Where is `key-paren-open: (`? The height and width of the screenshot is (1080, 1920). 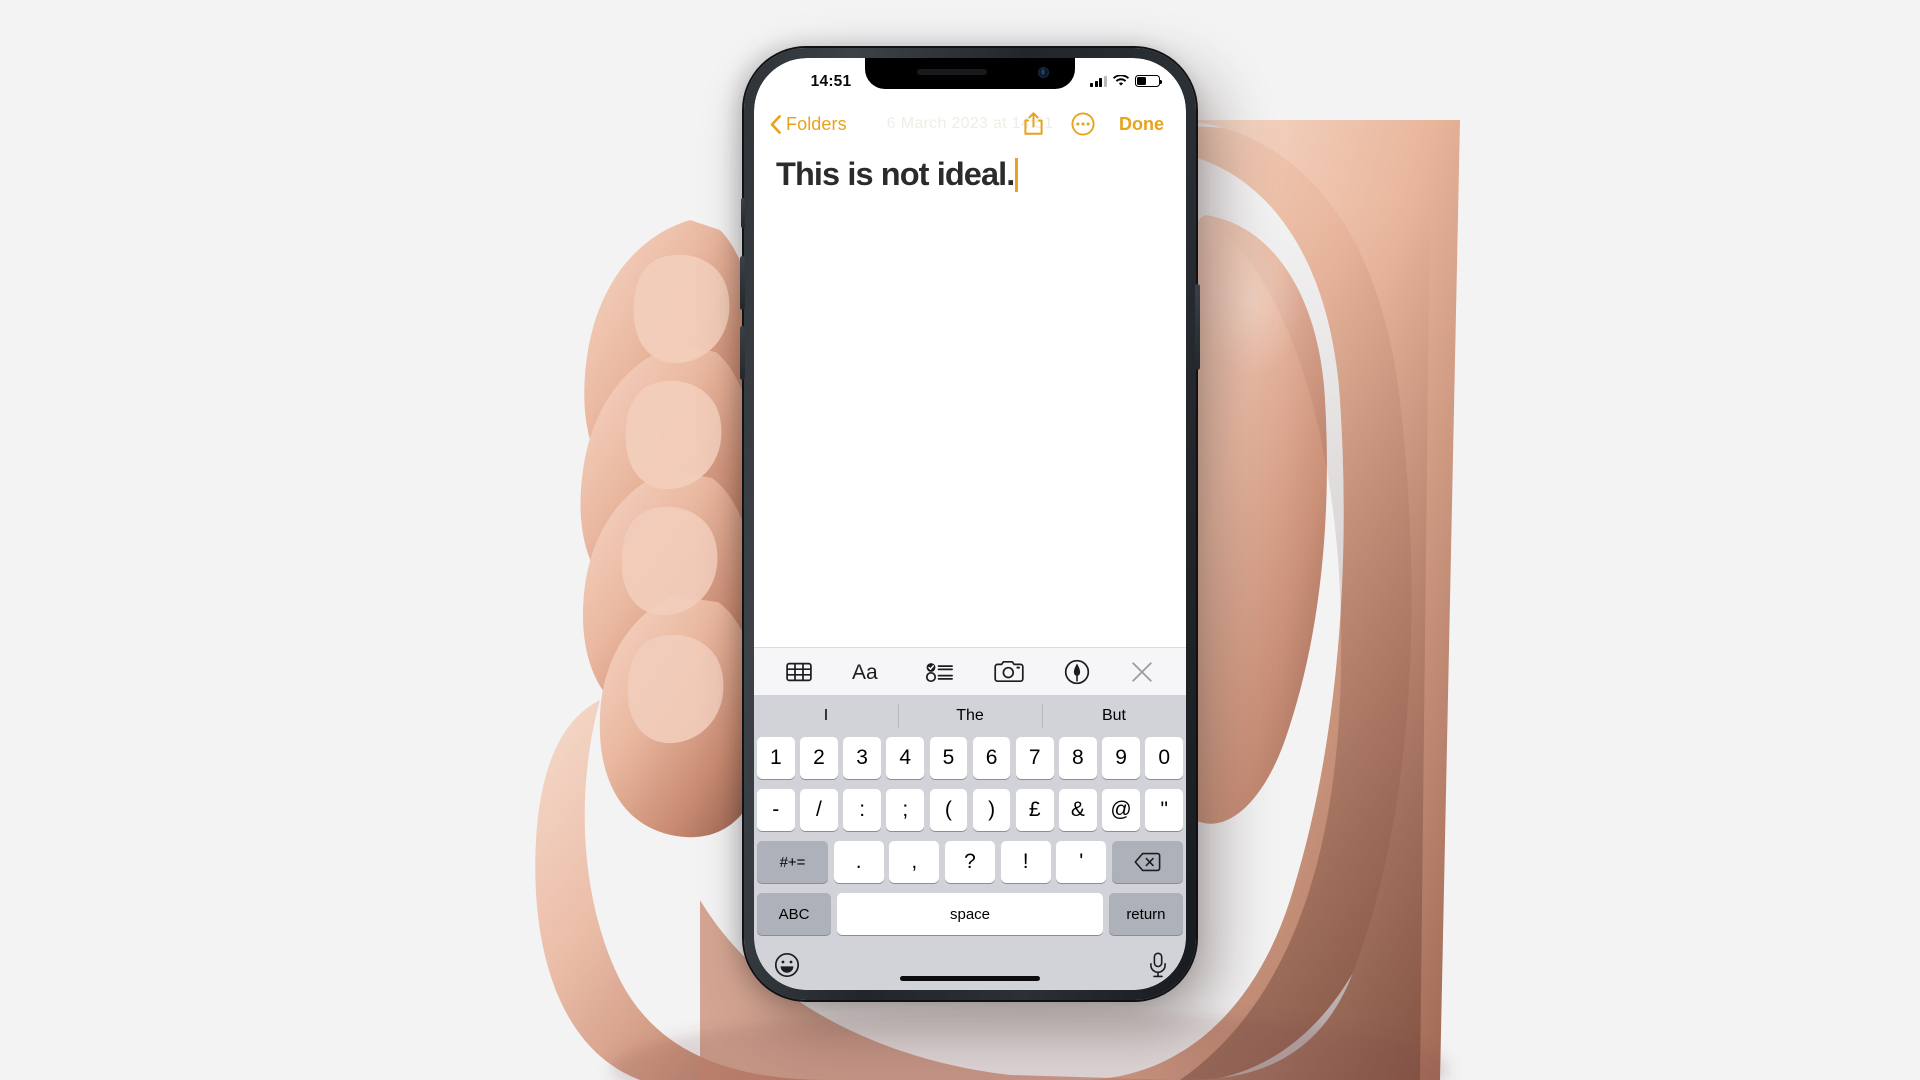
key-paren-open: ( is located at coordinates (948, 810).